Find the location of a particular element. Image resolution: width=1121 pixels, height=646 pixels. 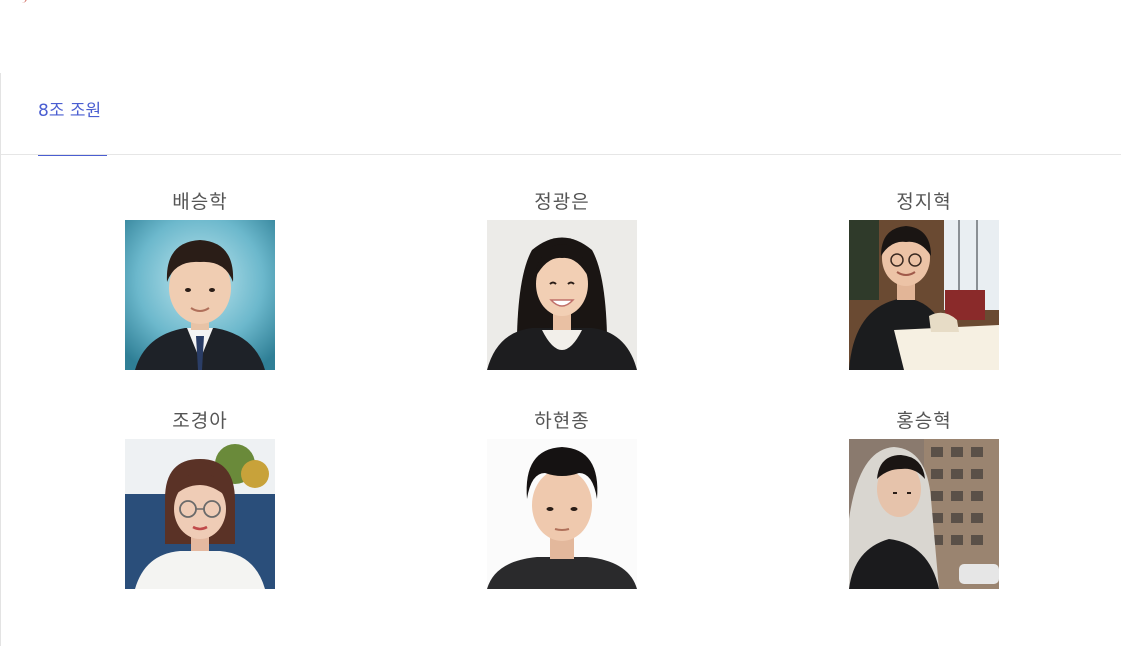

member-name: 배승학 is located at coordinates (200, 202).